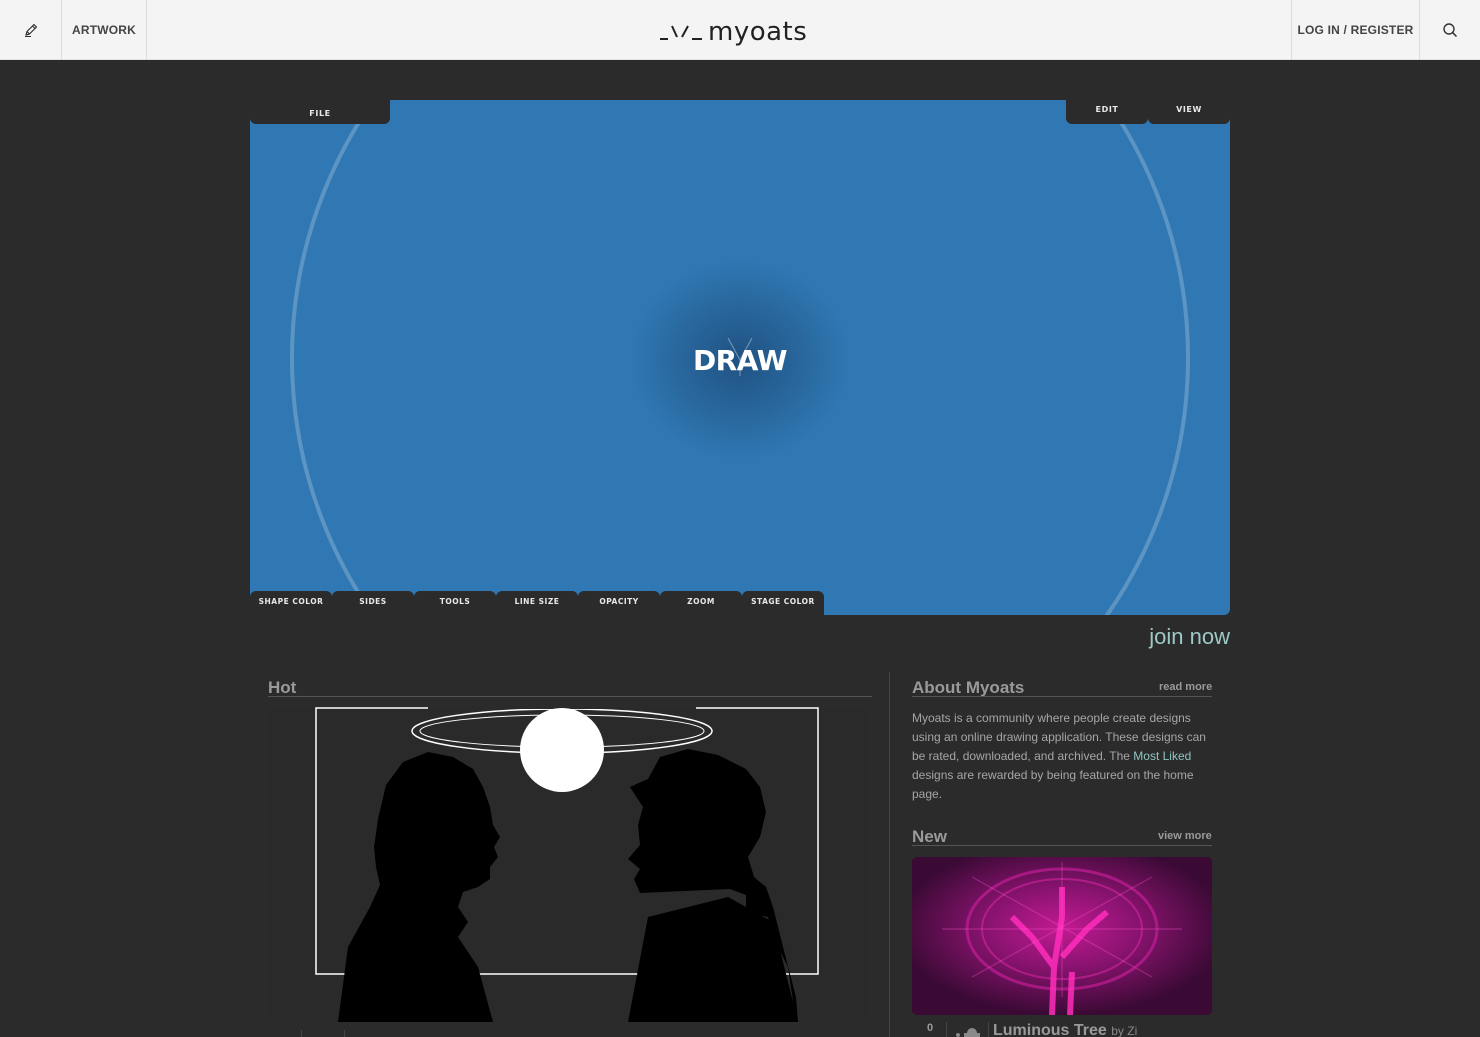 The width and height of the screenshot is (1480, 1037). Describe the element at coordinates (929, 836) in the screenshot. I see `new-section-title: New` at that location.